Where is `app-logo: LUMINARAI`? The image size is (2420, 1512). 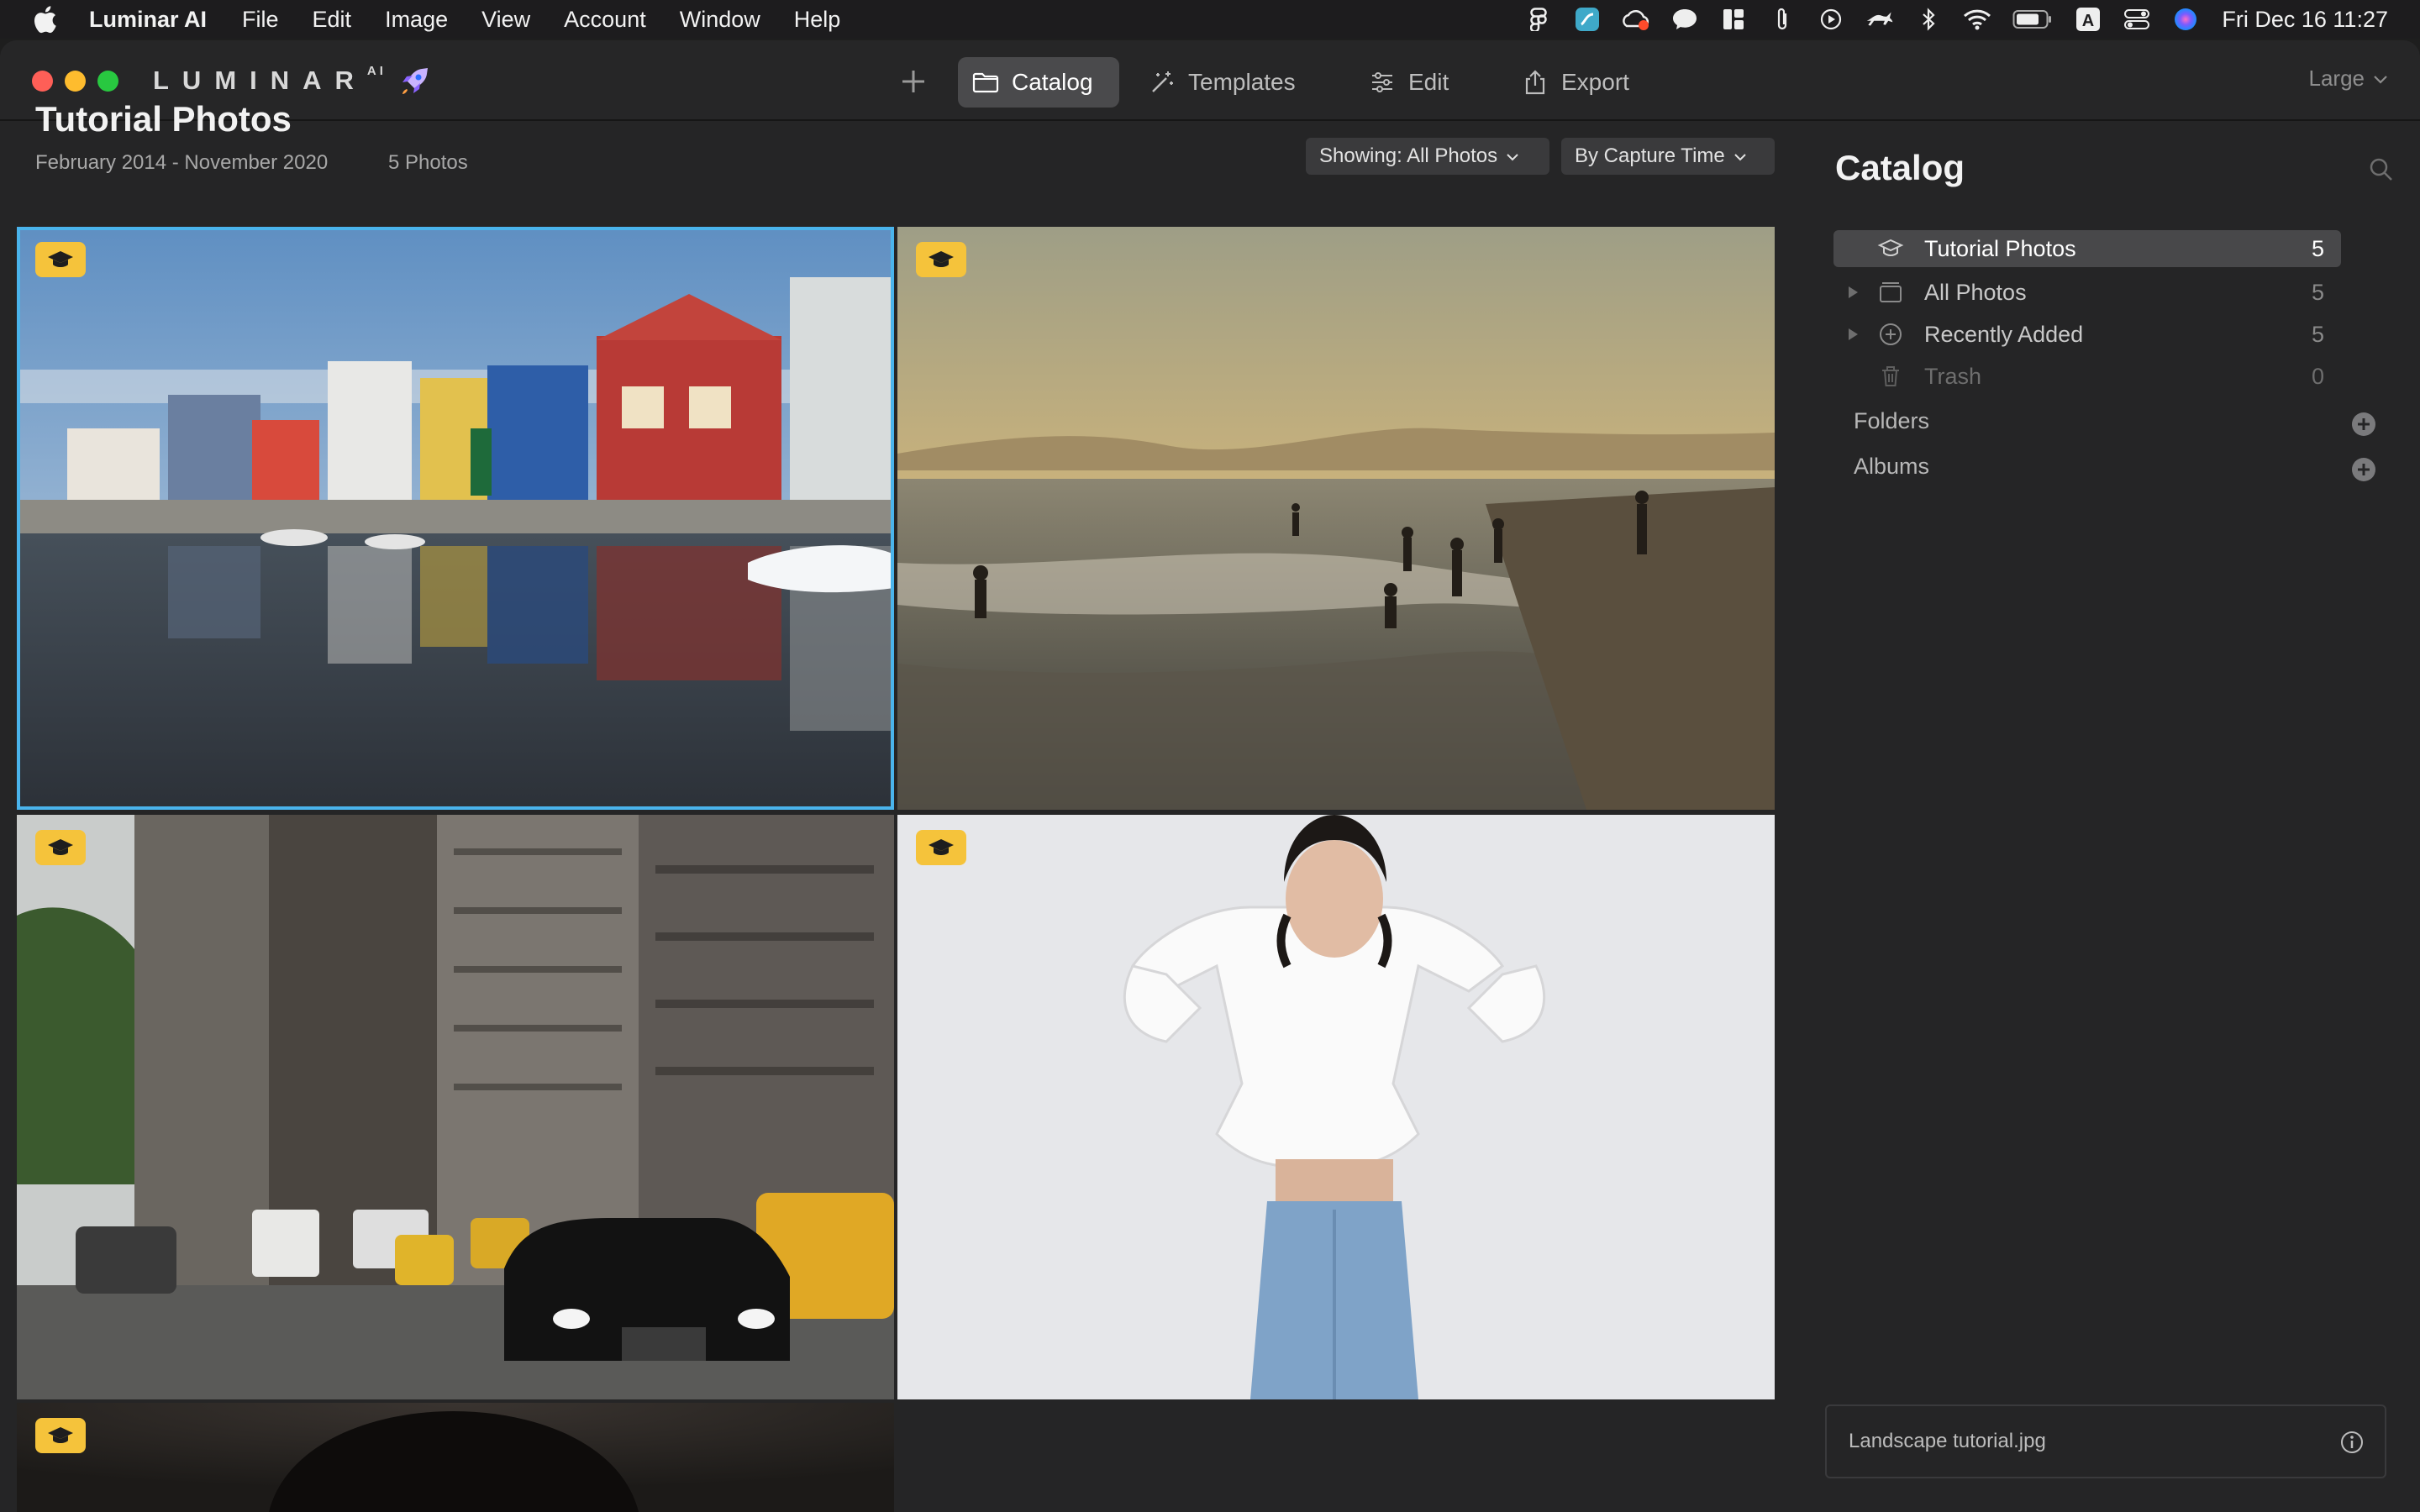 app-logo: LUMINARAI is located at coordinates (270, 79).